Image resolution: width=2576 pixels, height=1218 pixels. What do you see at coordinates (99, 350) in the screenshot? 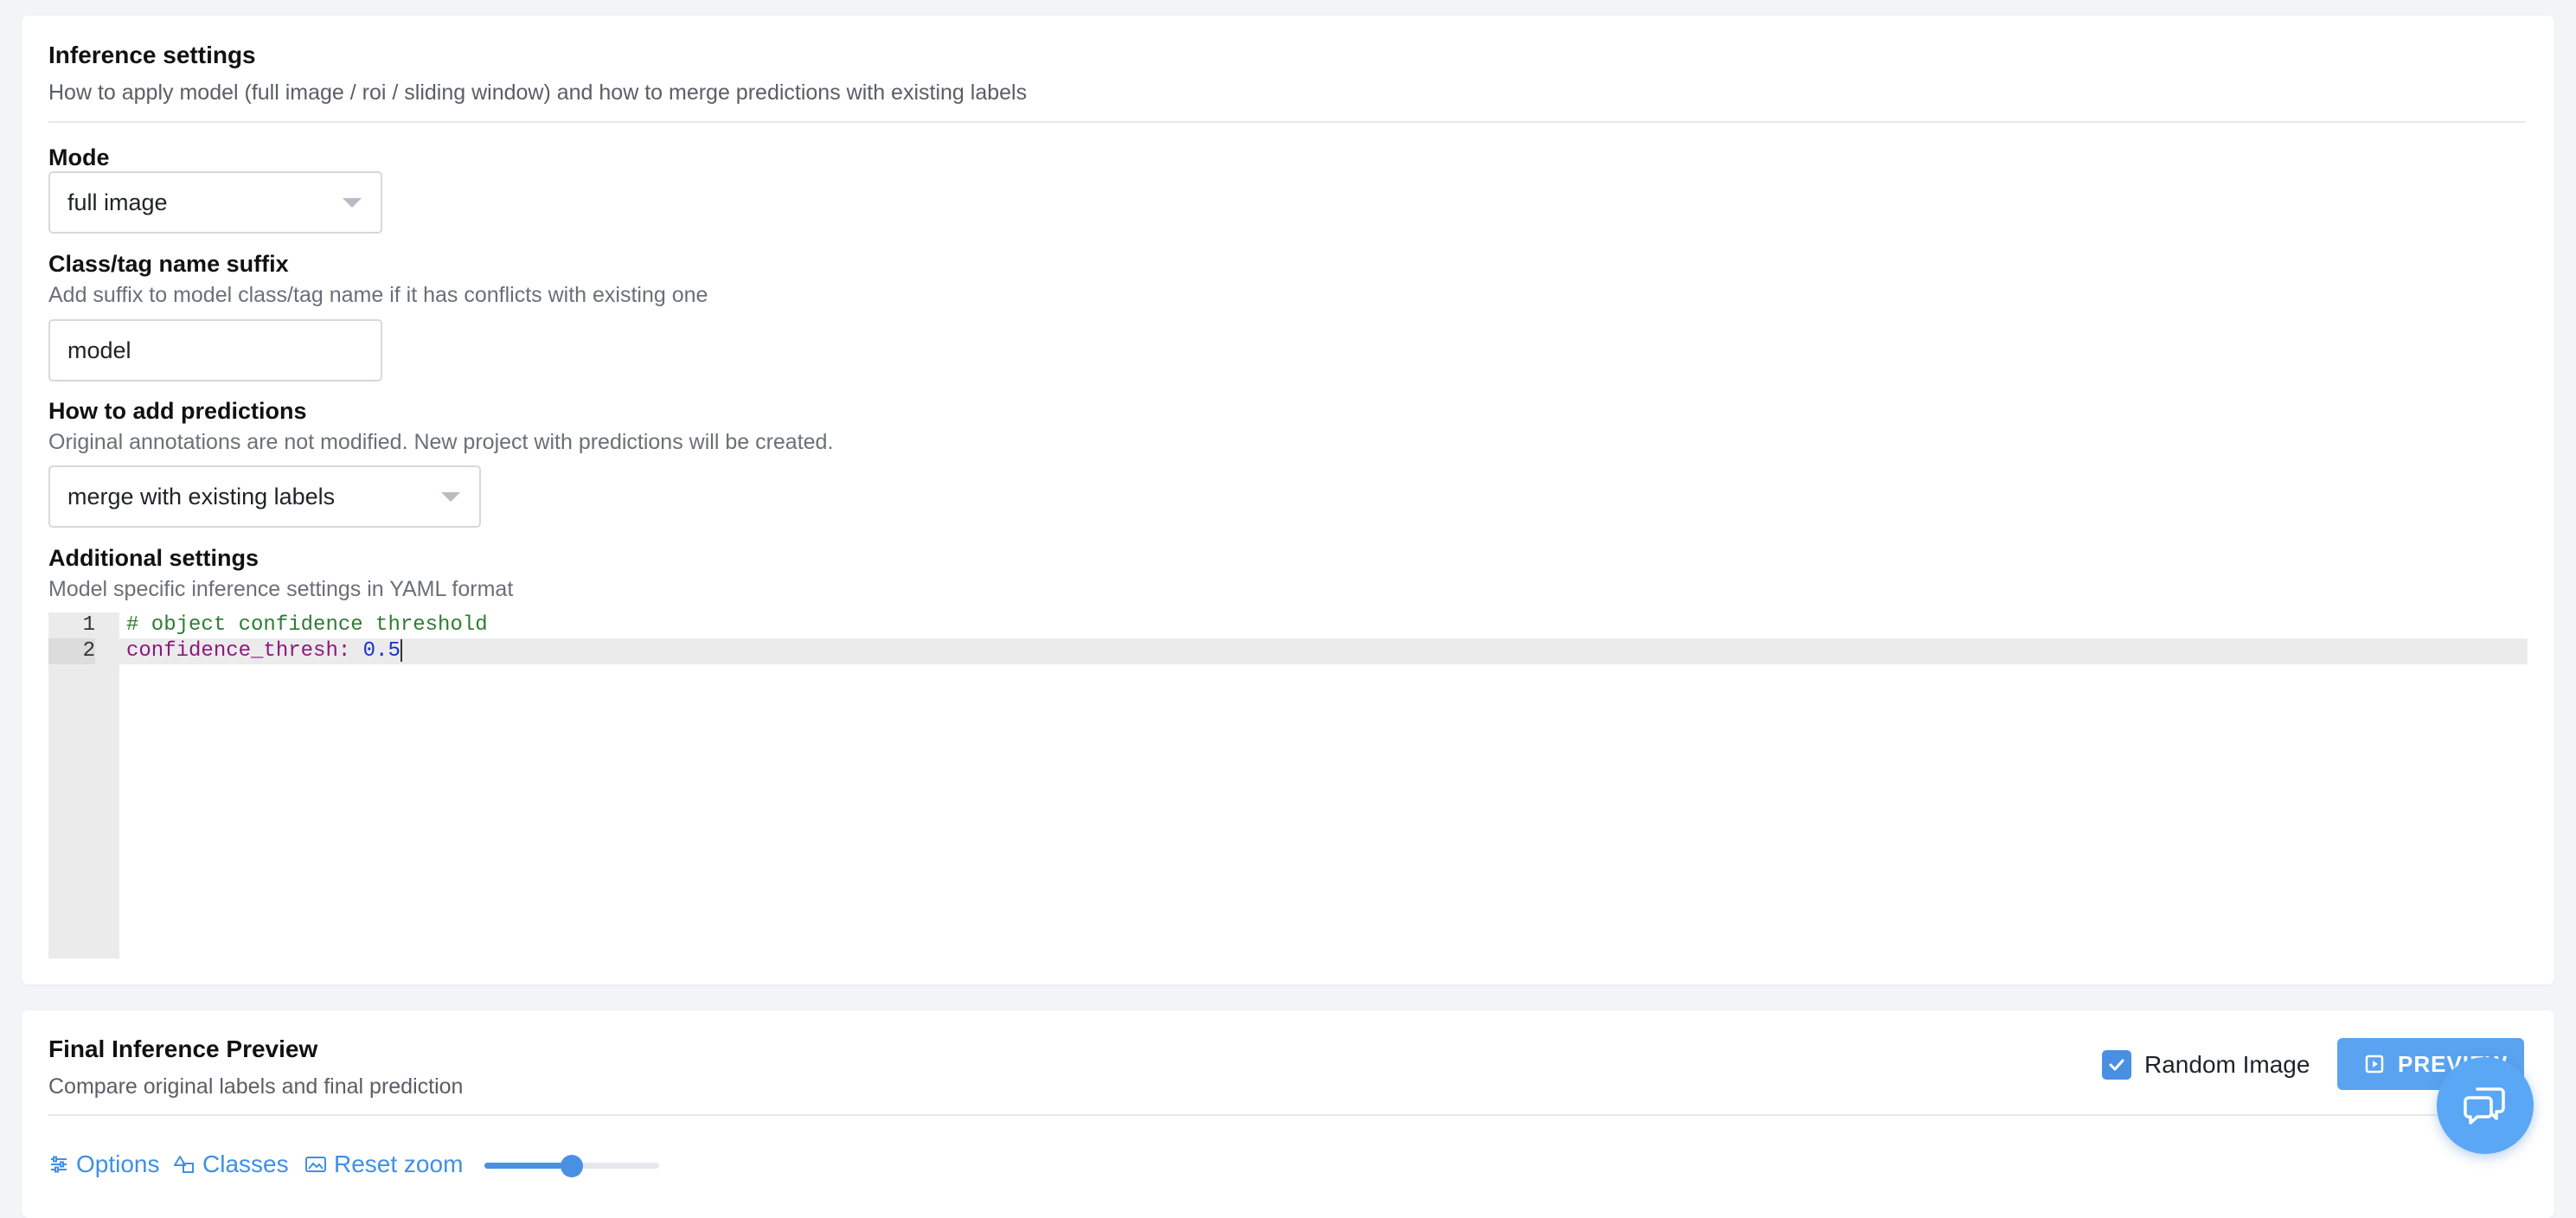
I see `suffix-input-value: model` at bounding box center [99, 350].